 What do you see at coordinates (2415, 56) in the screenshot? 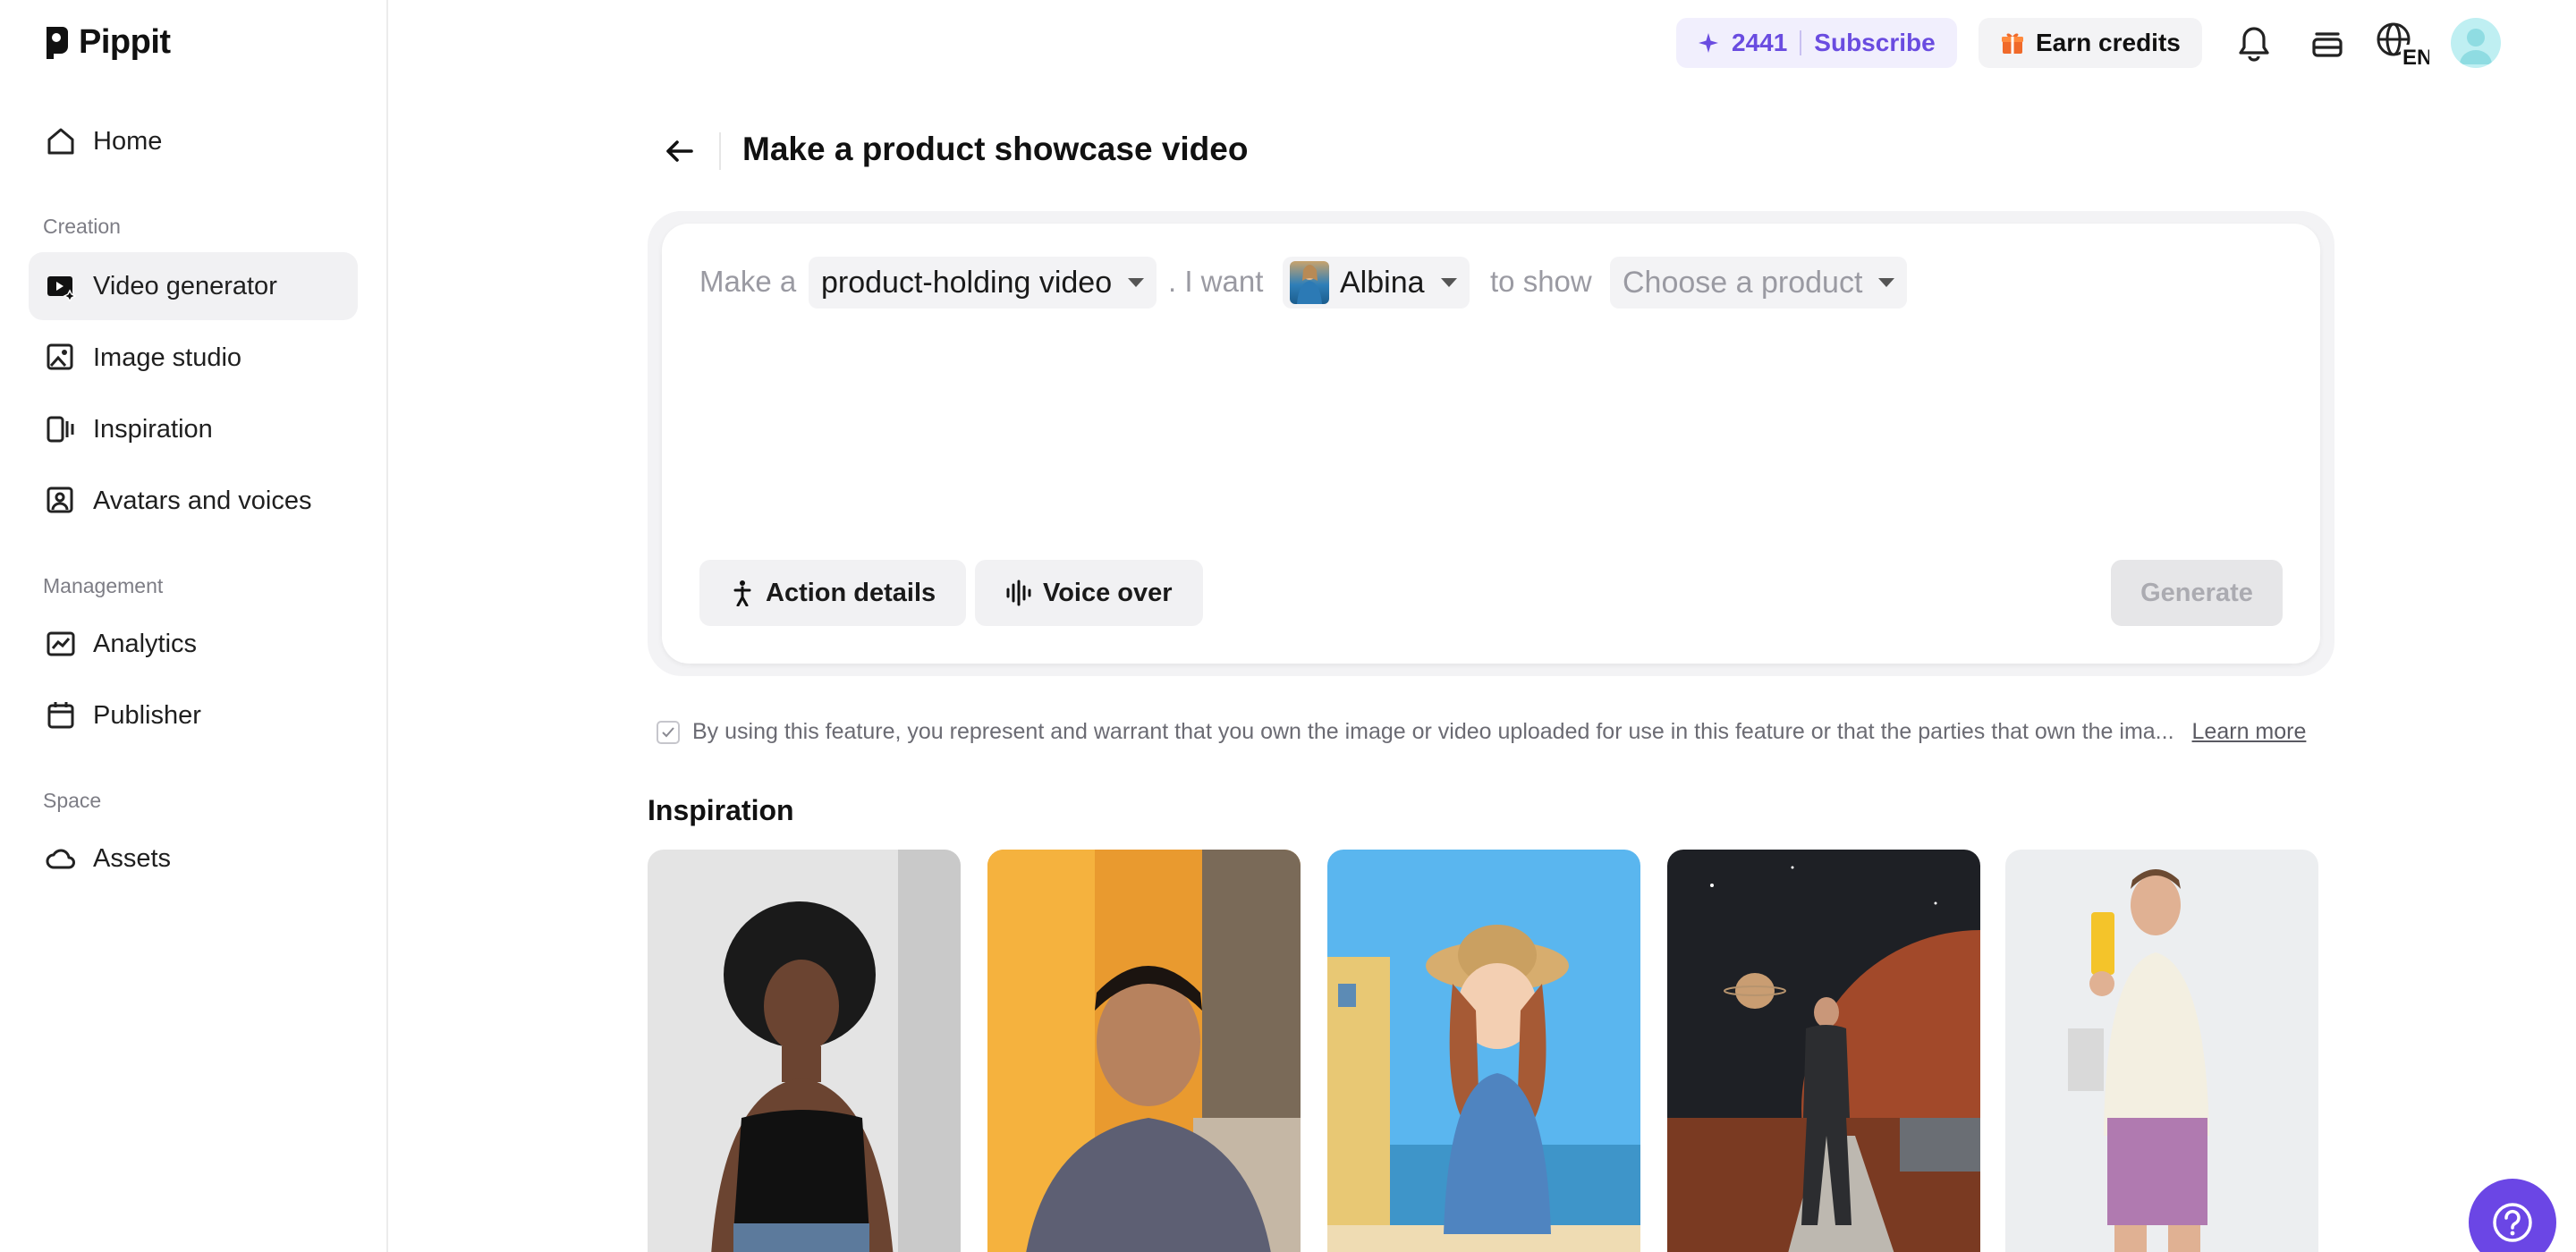
I see `language-code: EN` at bounding box center [2415, 56].